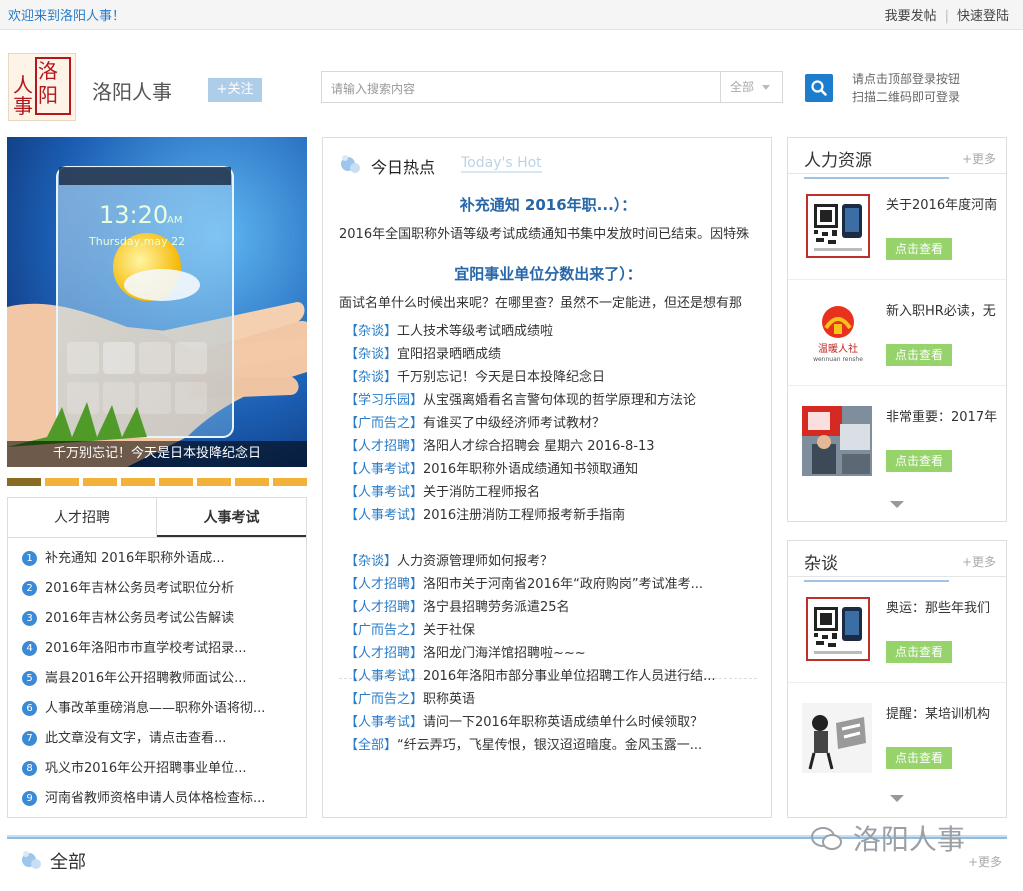  I want to click on search-input: 请输入搜索内容 全部, so click(552, 87).